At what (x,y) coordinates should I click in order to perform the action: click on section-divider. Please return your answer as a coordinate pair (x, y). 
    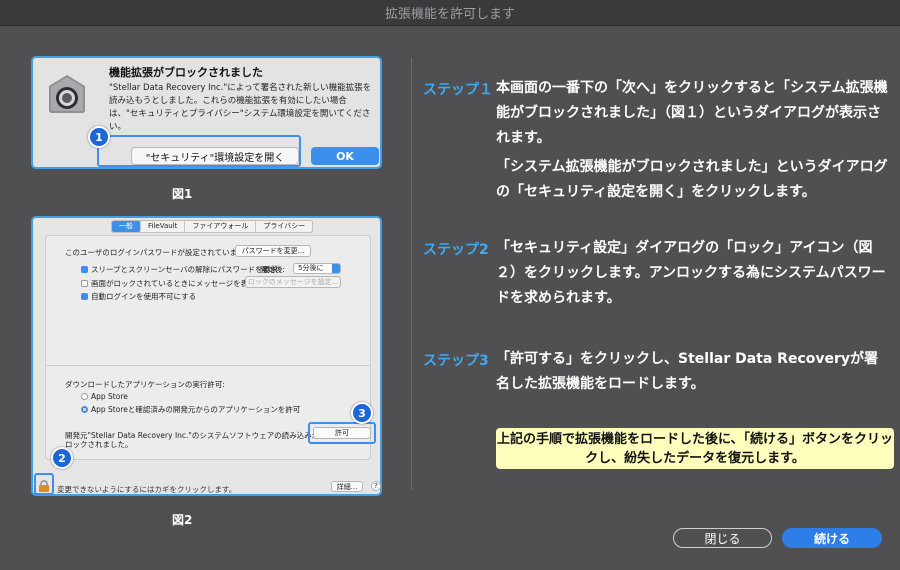
    Looking at the image, I should click on (208, 365).